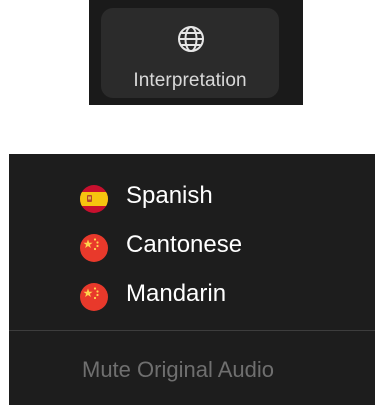 The height and width of the screenshot is (405, 375). Describe the element at coordinates (190, 80) in the screenshot. I see `interpretation-label: Interpretation` at that location.